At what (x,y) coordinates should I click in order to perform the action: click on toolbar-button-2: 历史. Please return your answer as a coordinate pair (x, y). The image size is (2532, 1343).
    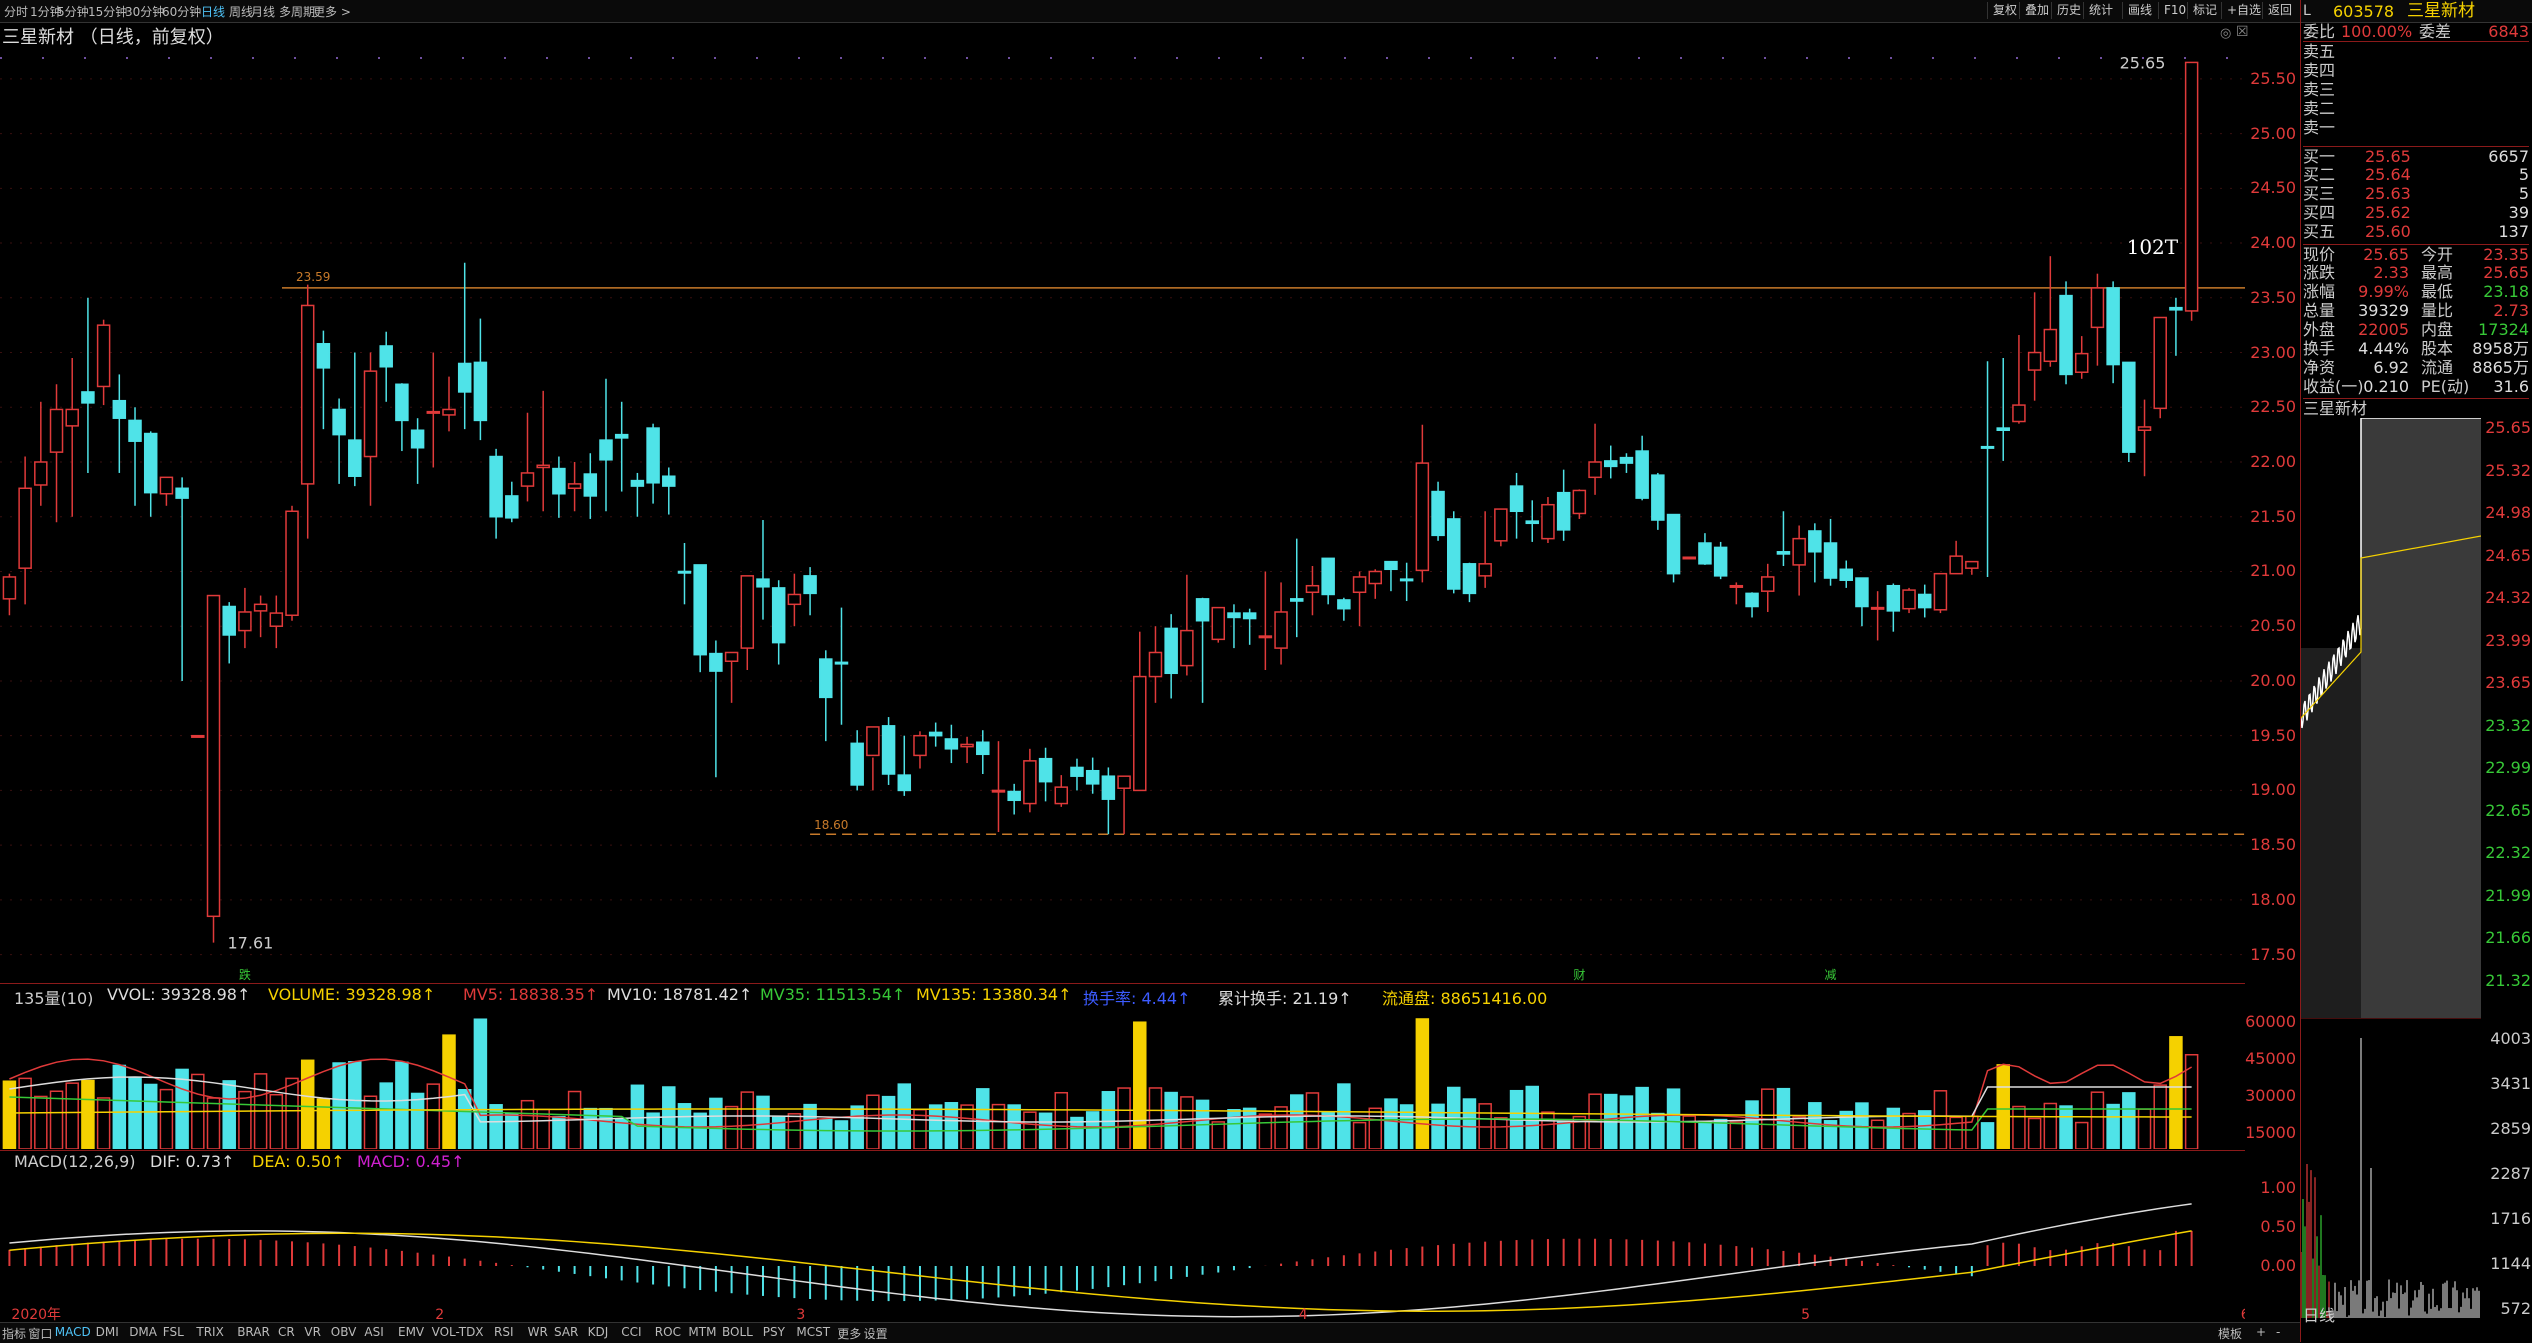
    Looking at the image, I should click on (2068, 10).